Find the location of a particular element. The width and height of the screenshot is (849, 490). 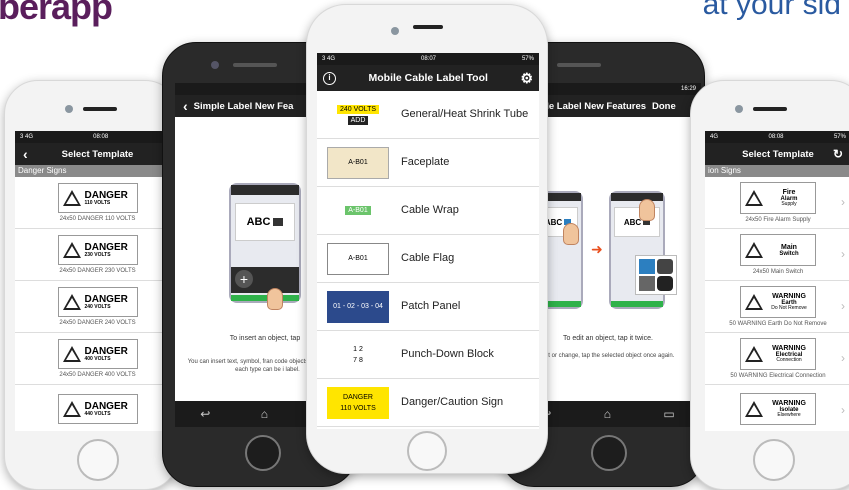

sign-line-3: Elsewhere is located at coordinates (789, 415).